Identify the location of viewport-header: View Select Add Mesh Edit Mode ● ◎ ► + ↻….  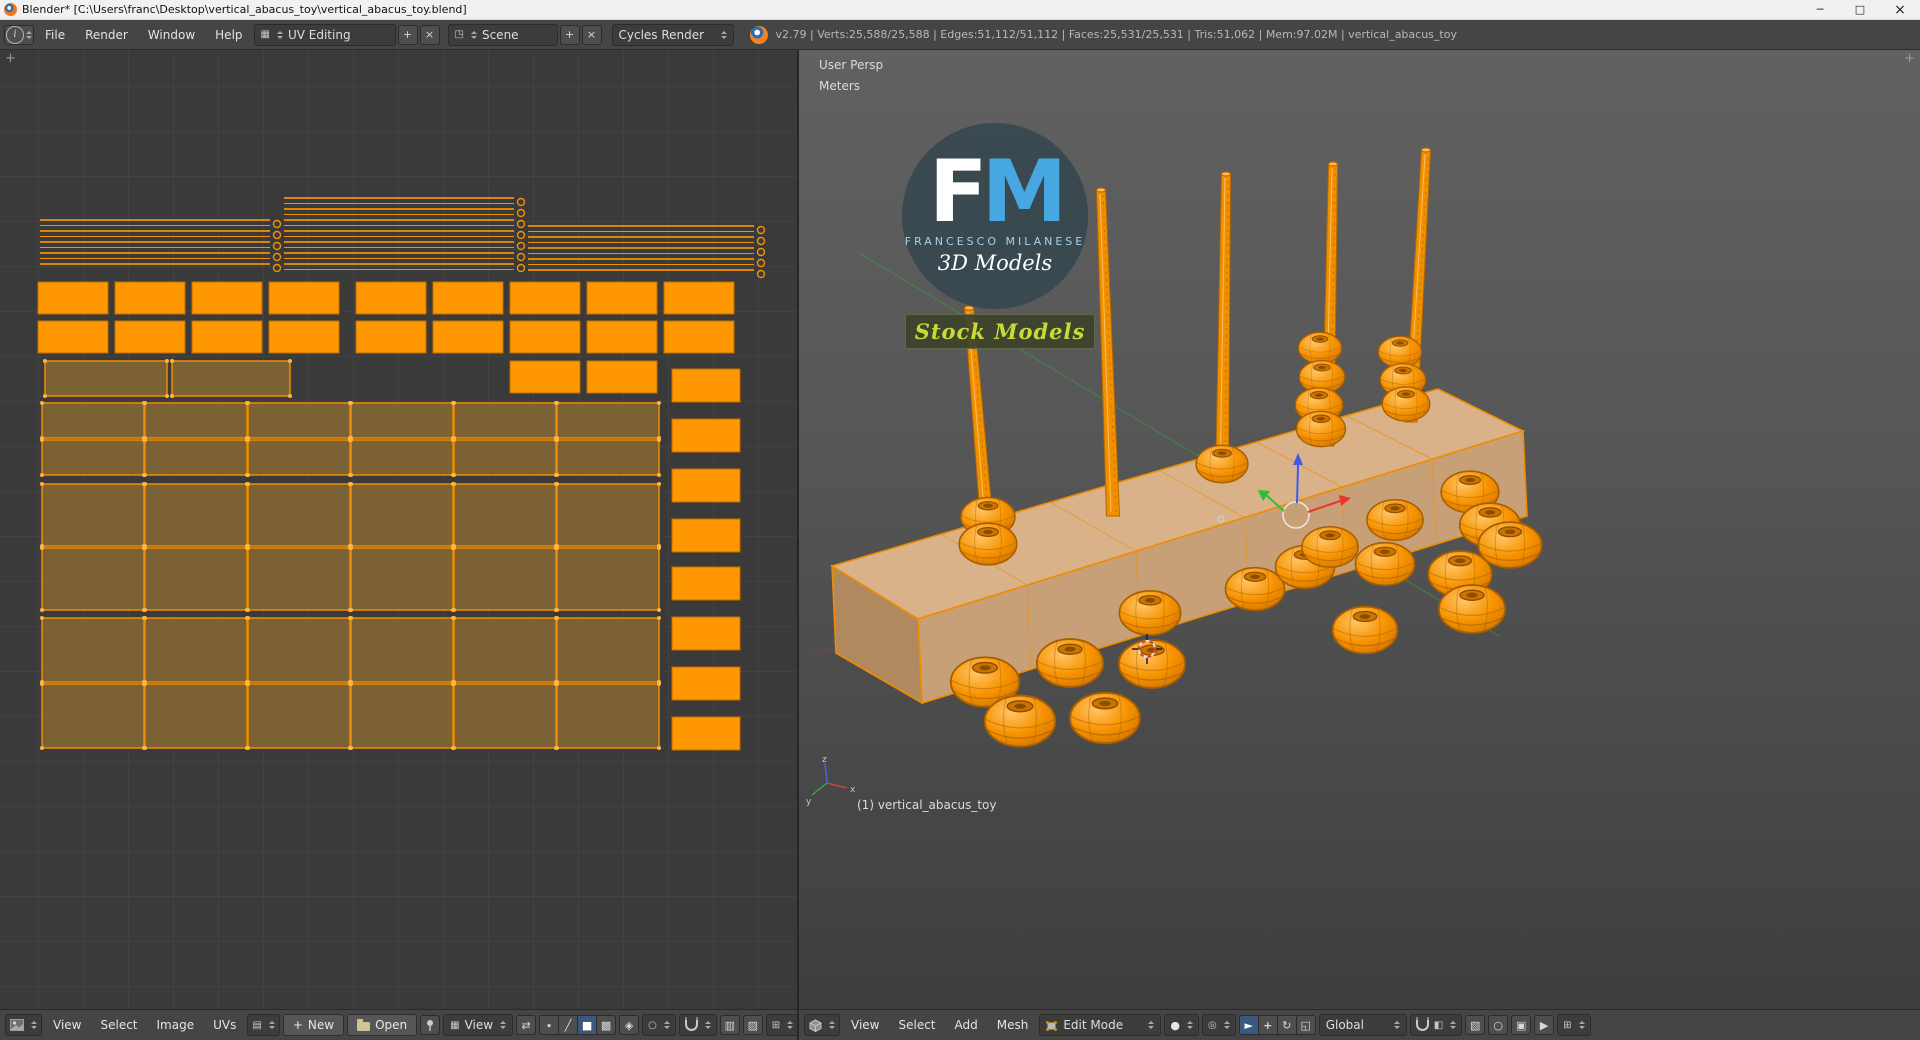
(1359, 1024).